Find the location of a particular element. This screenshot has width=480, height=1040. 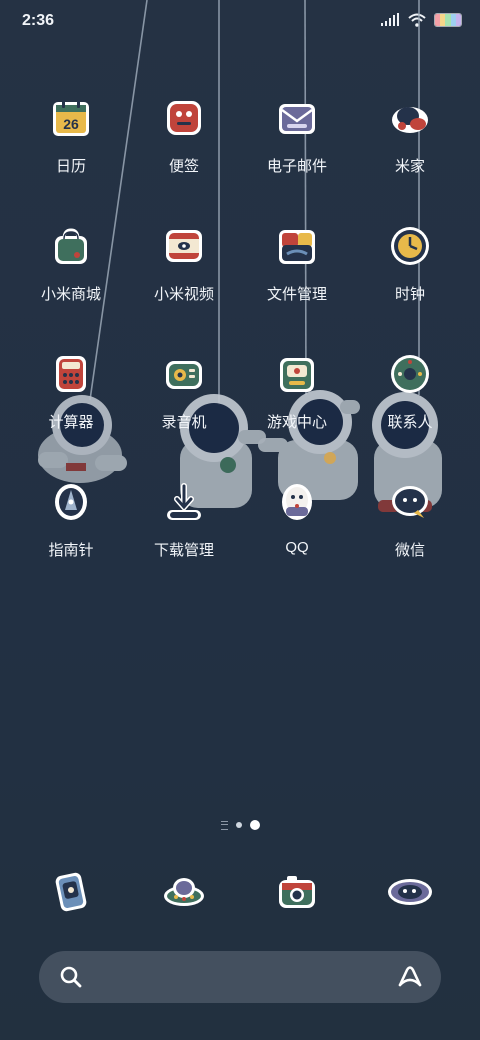

app-wechat: 微信 is located at coordinates (410, 509).